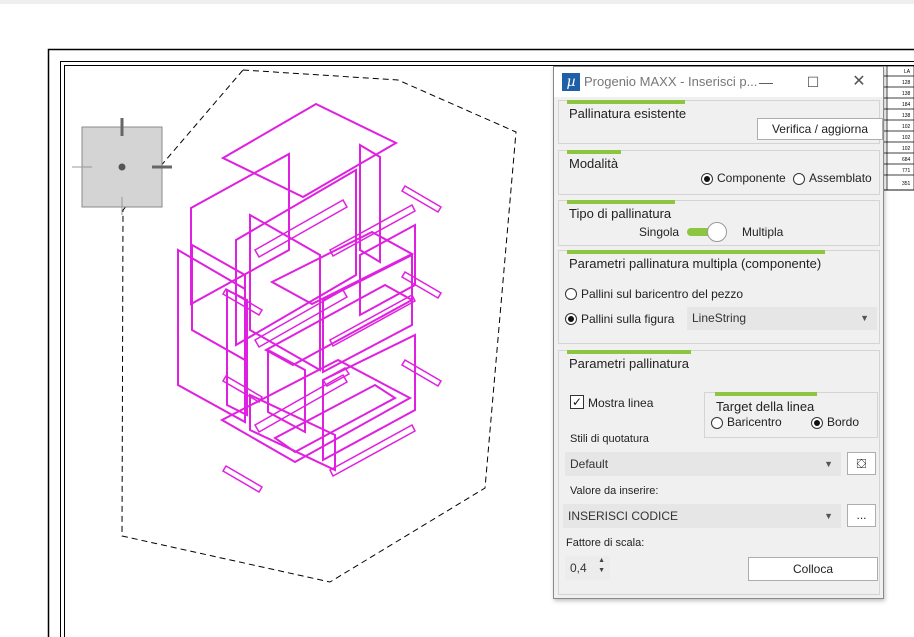 The image size is (914, 637). I want to click on dimension-style-value: Default, so click(589, 464).